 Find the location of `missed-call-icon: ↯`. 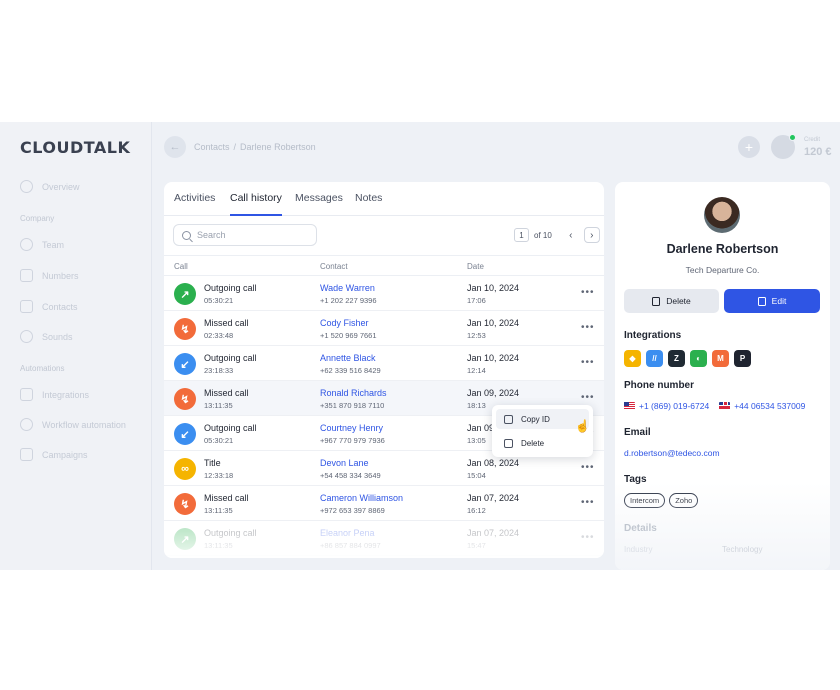

missed-call-icon: ↯ is located at coordinates (185, 504).